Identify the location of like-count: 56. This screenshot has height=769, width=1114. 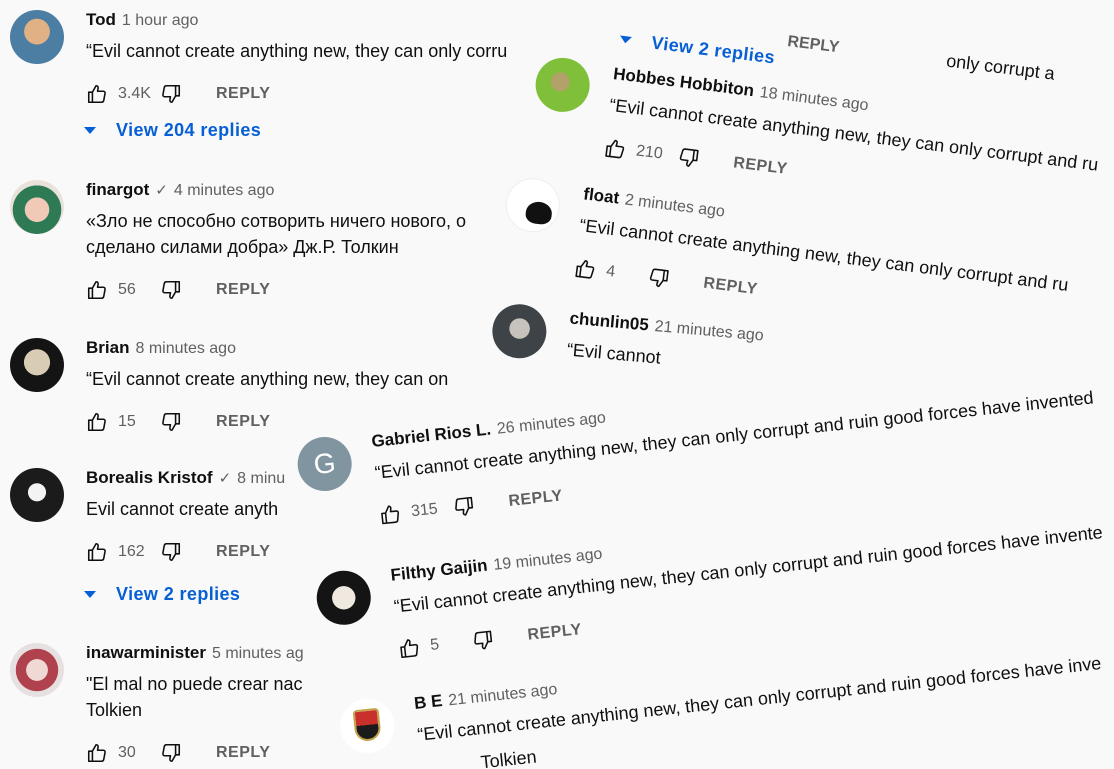
(127, 289).